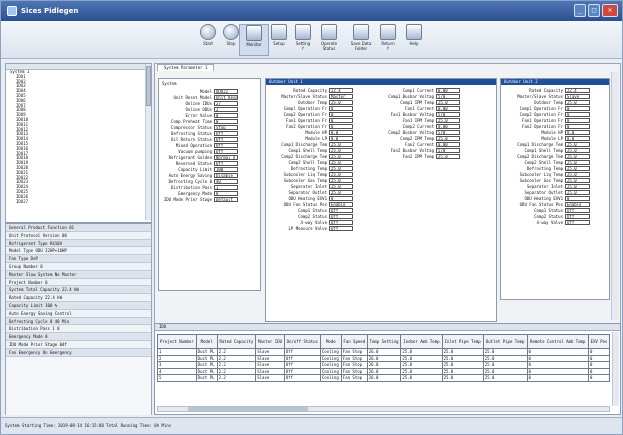 Image resolution: width=623 pixels, height=435 pixels. What do you see at coordinates (302, 341) in the screenshot?
I see `table-header-4: On/off Status` at bounding box center [302, 341].